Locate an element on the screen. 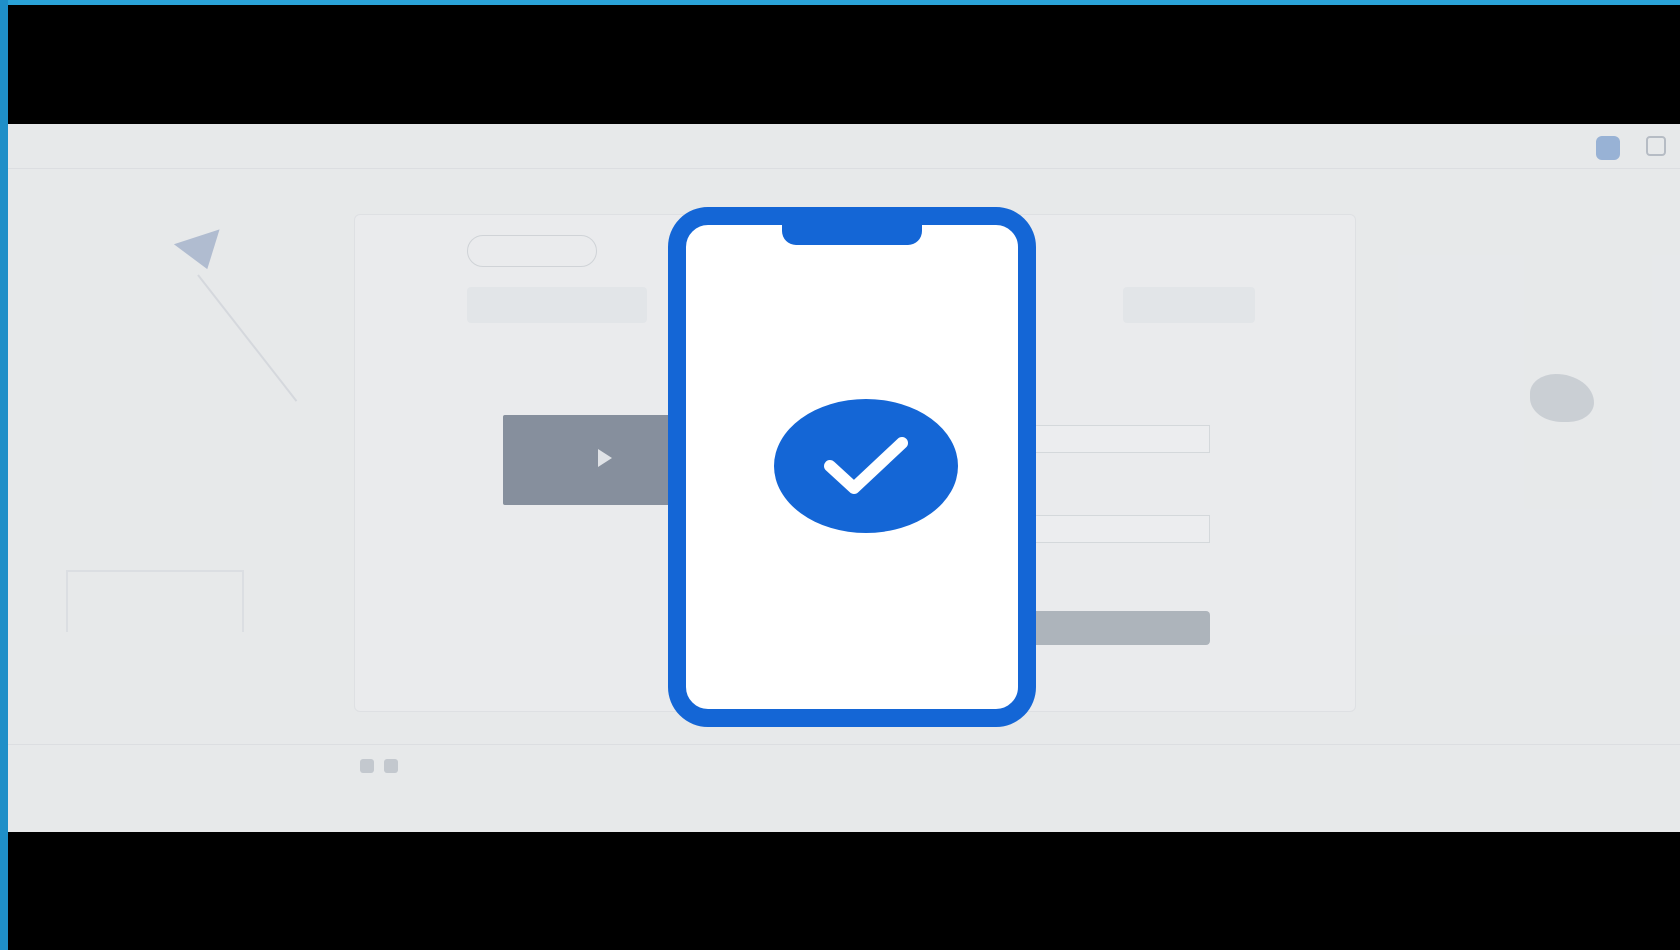 This screenshot has width=1680, height=950. phone-notch is located at coordinates (852, 233).